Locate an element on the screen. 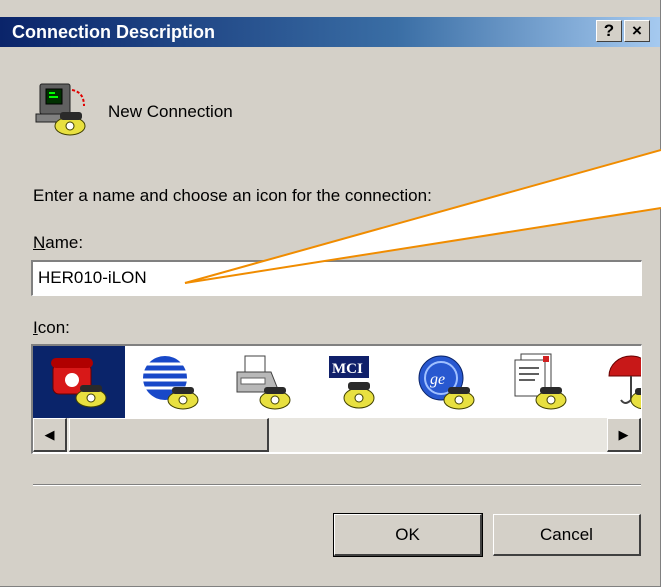 The height and width of the screenshot is (587, 661). arrow-left-icon: ◀ is located at coordinates (49, 434).